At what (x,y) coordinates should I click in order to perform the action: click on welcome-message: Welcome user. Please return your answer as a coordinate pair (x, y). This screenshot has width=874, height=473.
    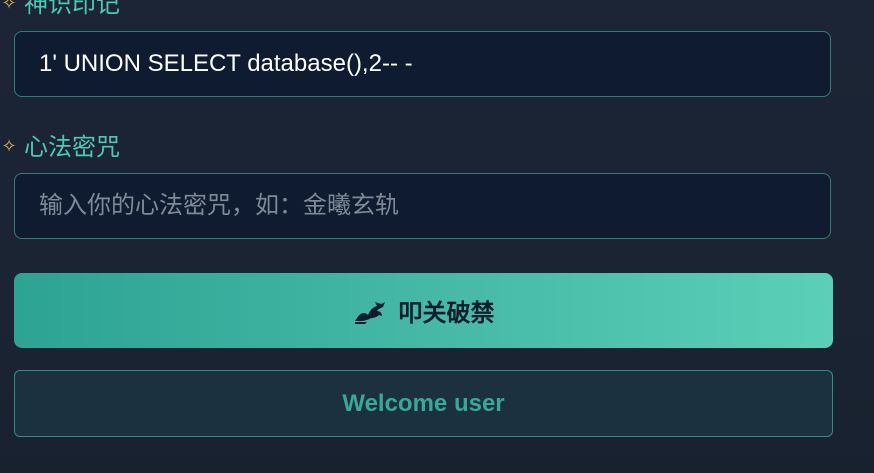
    Looking at the image, I should click on (423, 403).